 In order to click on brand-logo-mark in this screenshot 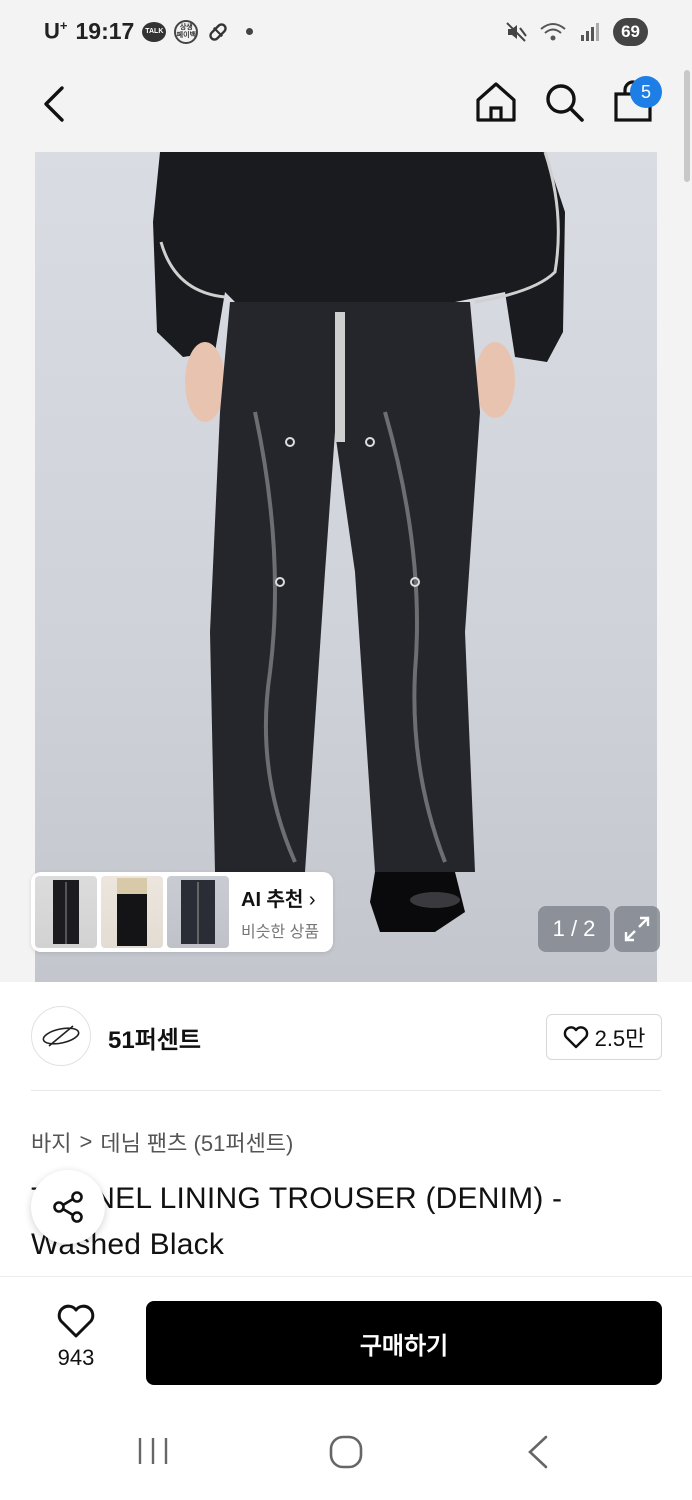, I will do `click(61, 1036)`.